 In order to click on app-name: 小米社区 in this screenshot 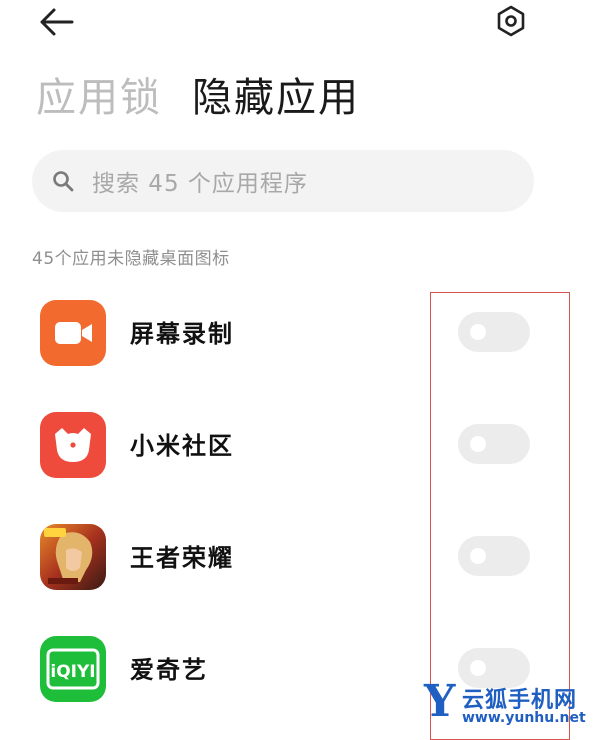, I will do `click(182, 446)`.